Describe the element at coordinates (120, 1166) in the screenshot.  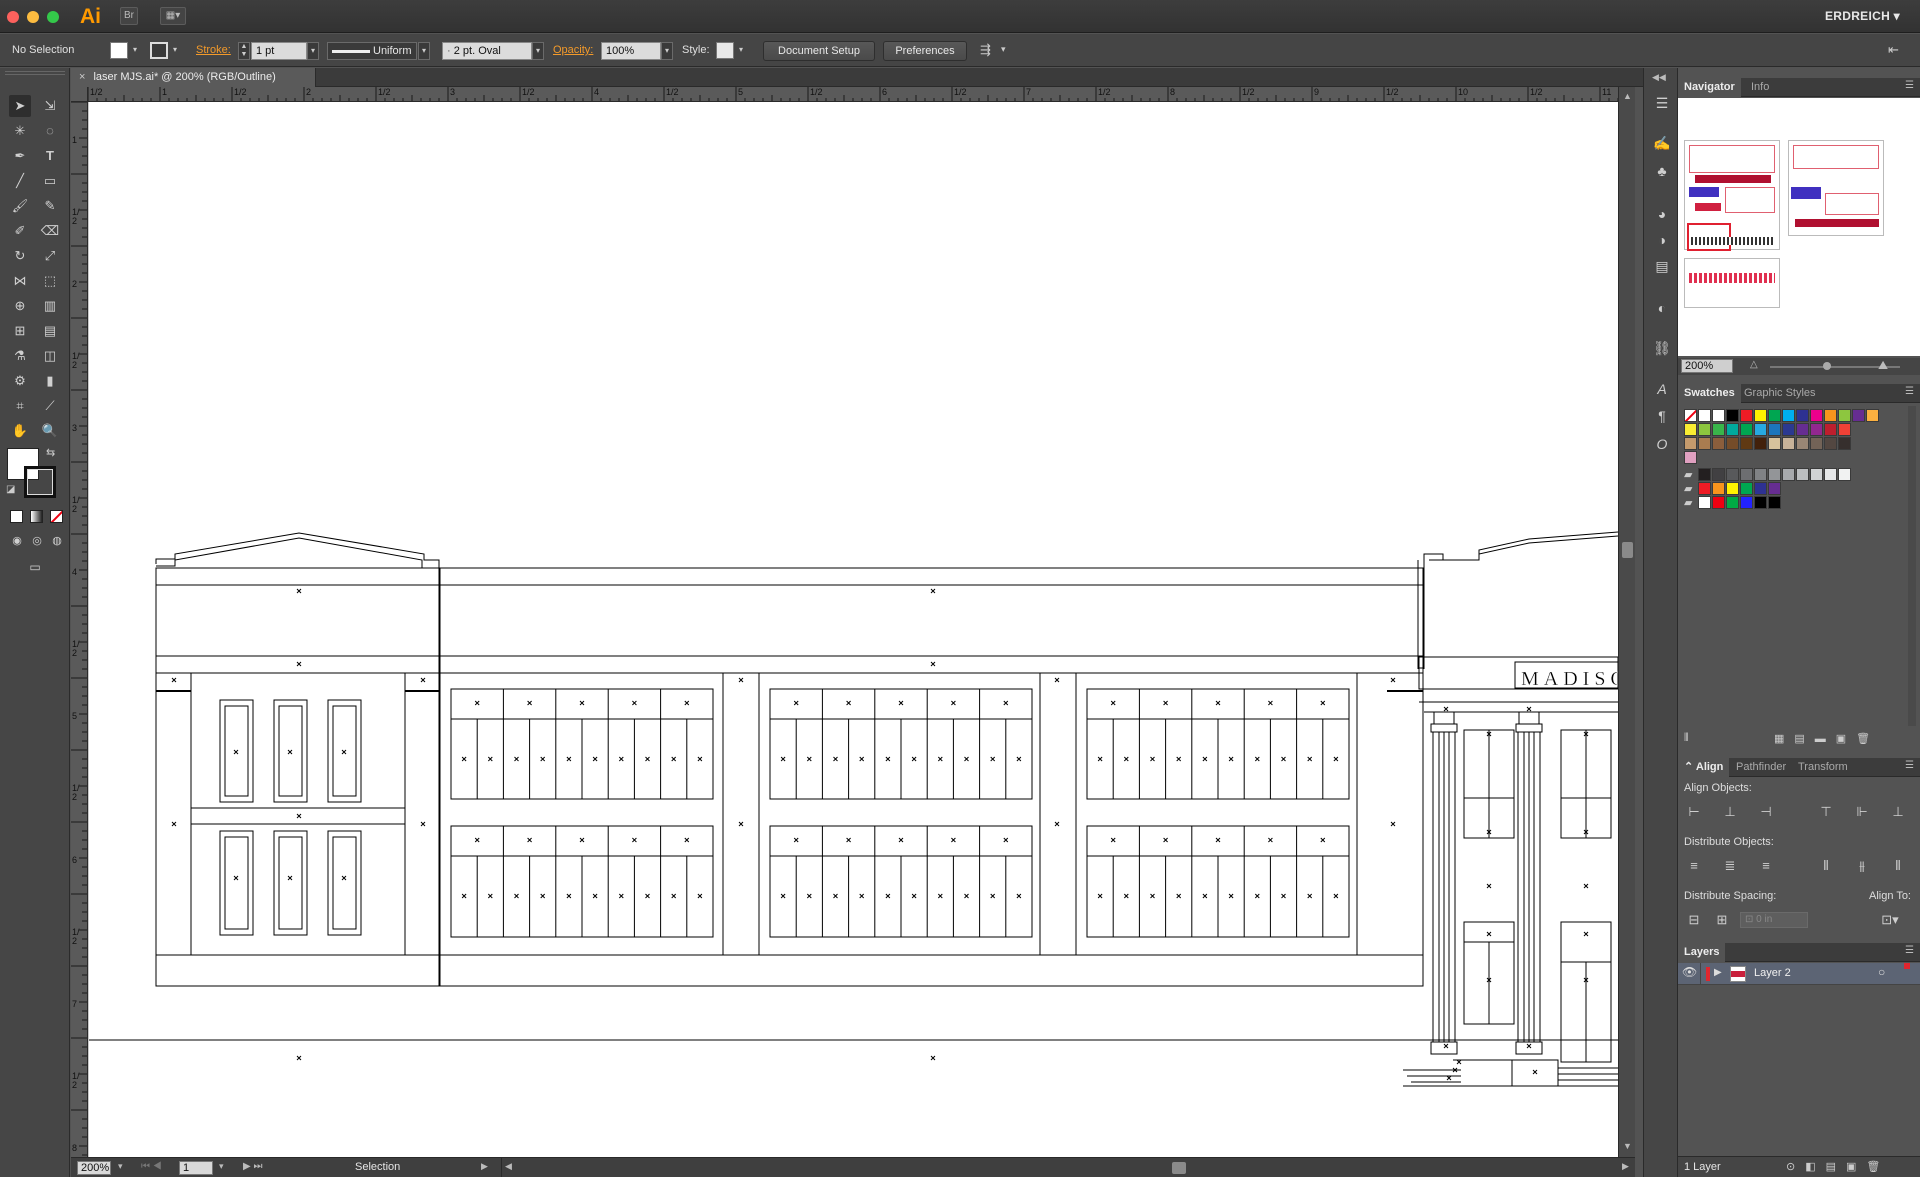
I see `zoom-dropdown-arrow: ▾` at that location.